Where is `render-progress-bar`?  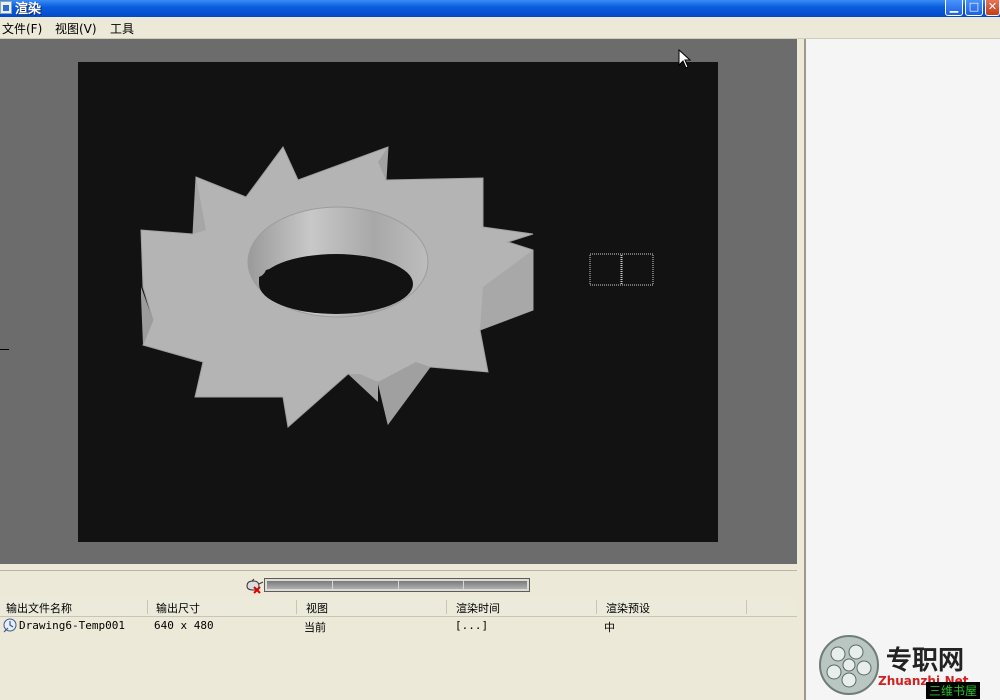
render-progress-bar is located at coordinates (397, 585).